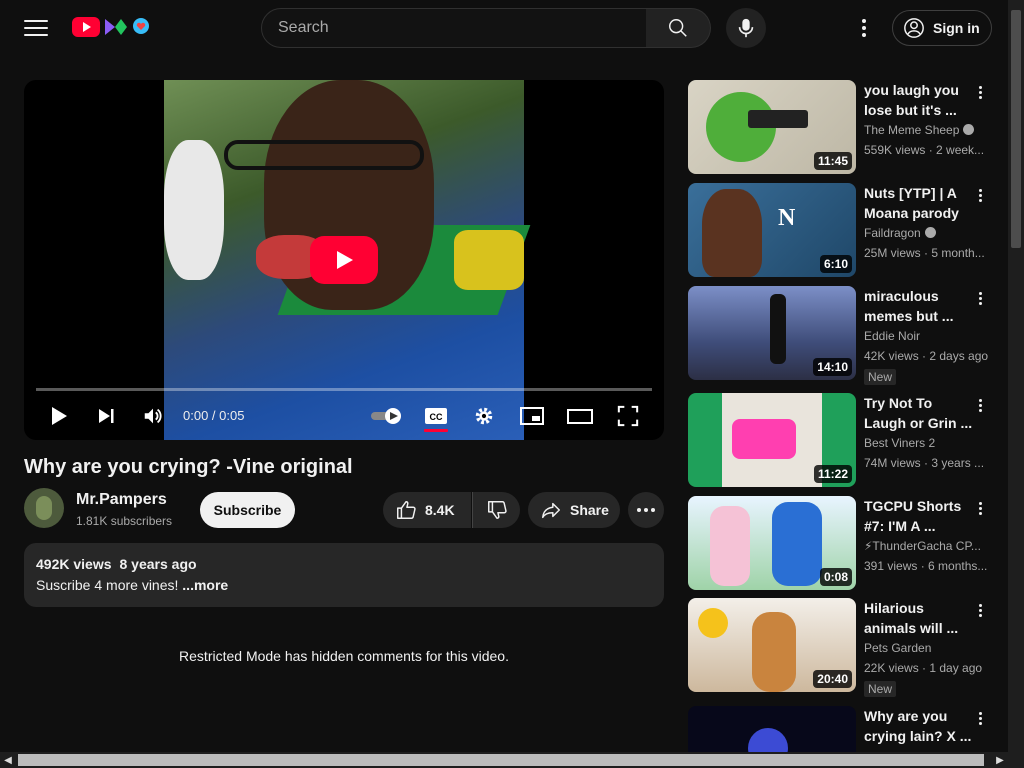  Describe the element at coordinates (344, 389) in the screenshot. I see `progress-bar` at that location.